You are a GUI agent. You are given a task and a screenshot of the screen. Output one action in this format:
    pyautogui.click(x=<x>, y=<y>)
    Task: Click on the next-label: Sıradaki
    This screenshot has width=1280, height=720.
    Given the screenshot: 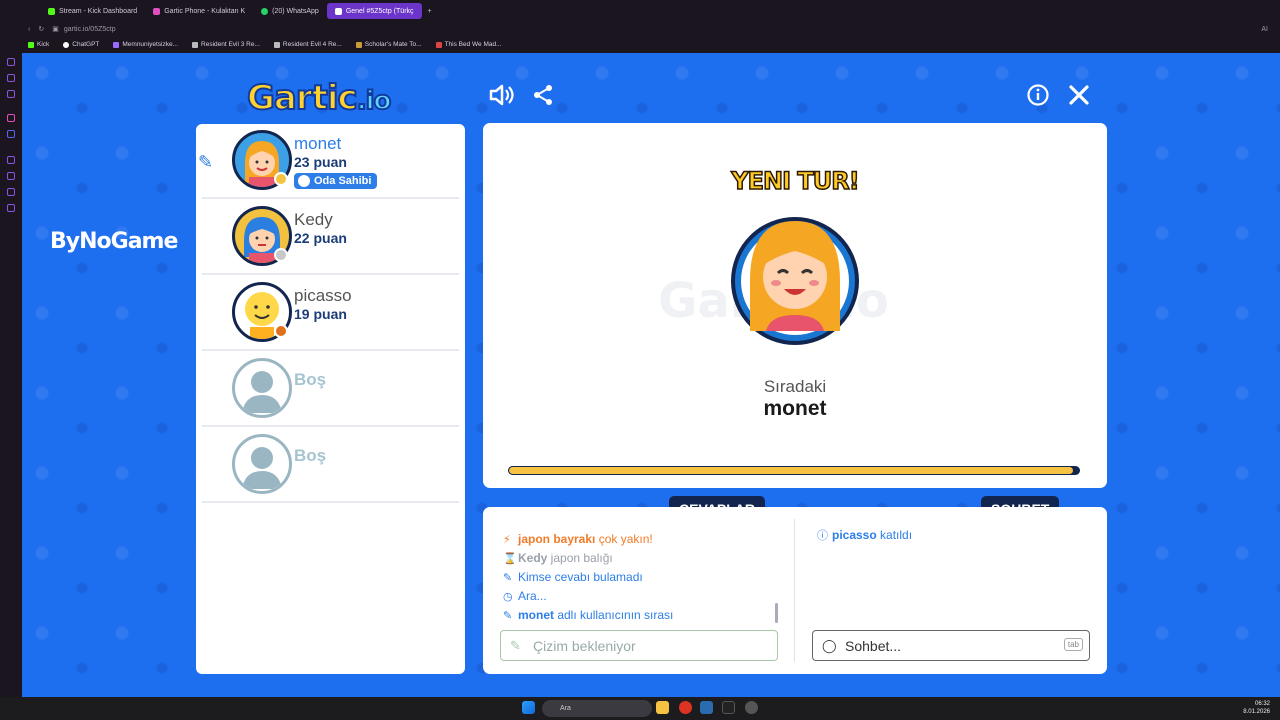 What is the action you would take?
    pyautogui.click(x=795, y=386)
    